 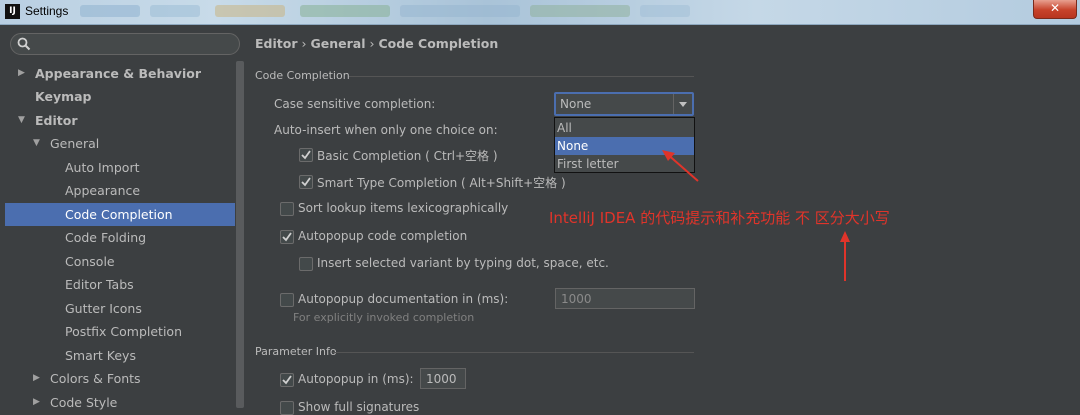 I want to click on parameter-autopopup-delay-input: 1000, so click(x=443, y=378).